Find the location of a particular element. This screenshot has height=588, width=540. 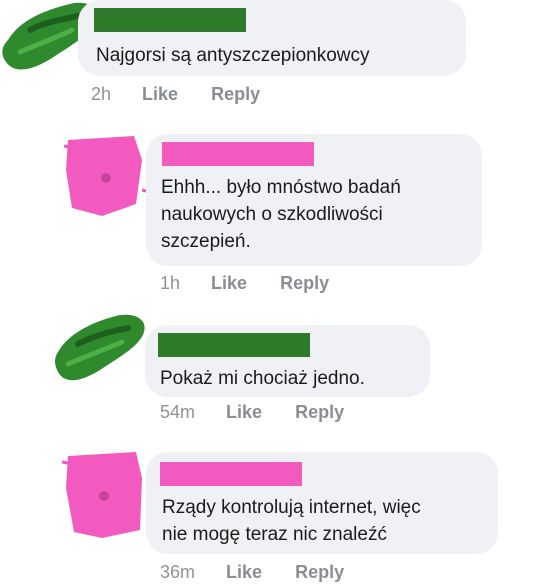

comment-time: 36m is located at coordinates (178, 572).